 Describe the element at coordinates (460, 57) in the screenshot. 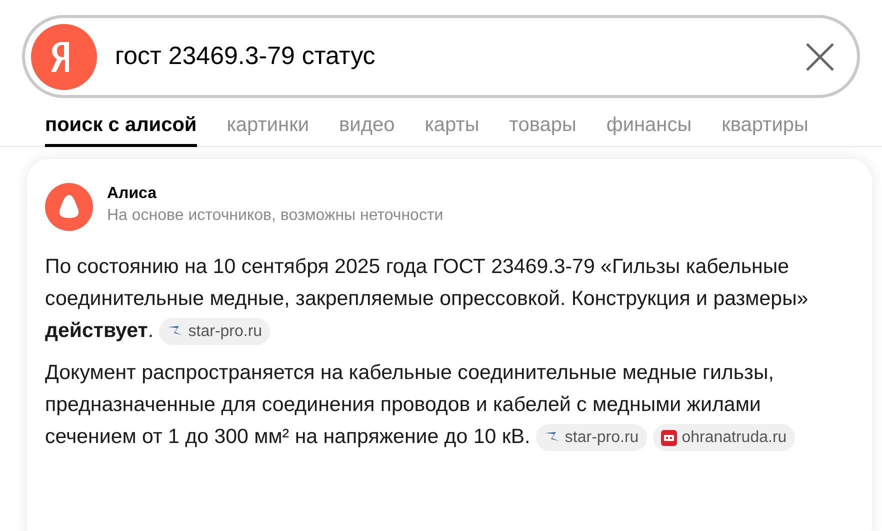

I see `search-input: гост 23469.3-79 статус` at that location.